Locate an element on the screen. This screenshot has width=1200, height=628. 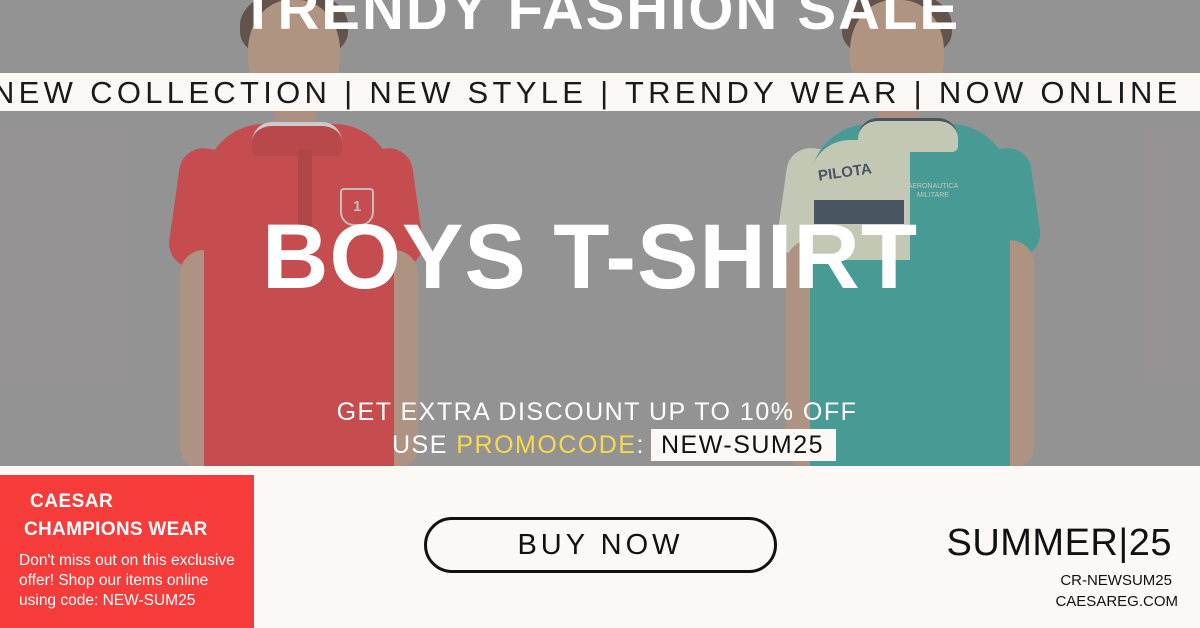
headline: BOYS T-SHIRT is located at coordinates (590, 257).